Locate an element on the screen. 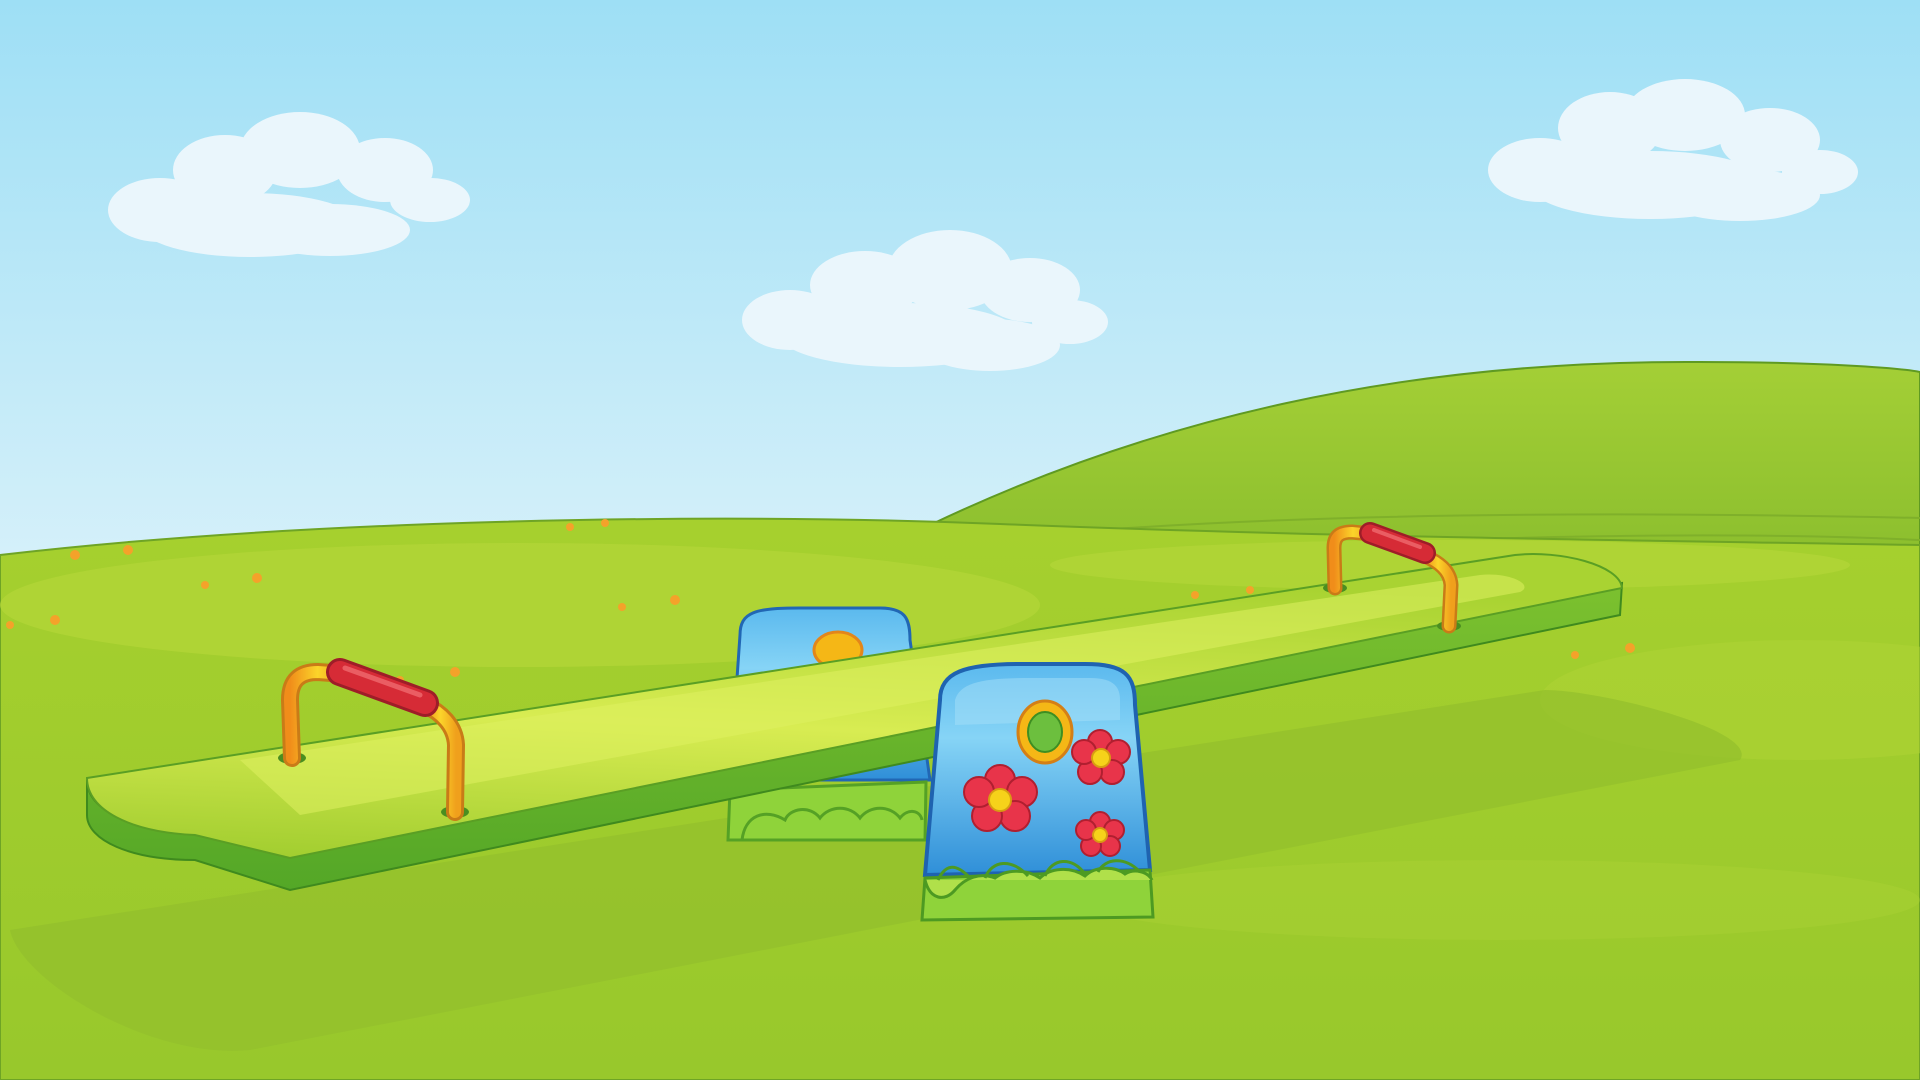 This screenshot has height=1080, width=1920. meadow-highlight is located at coordinates (1500, 900).